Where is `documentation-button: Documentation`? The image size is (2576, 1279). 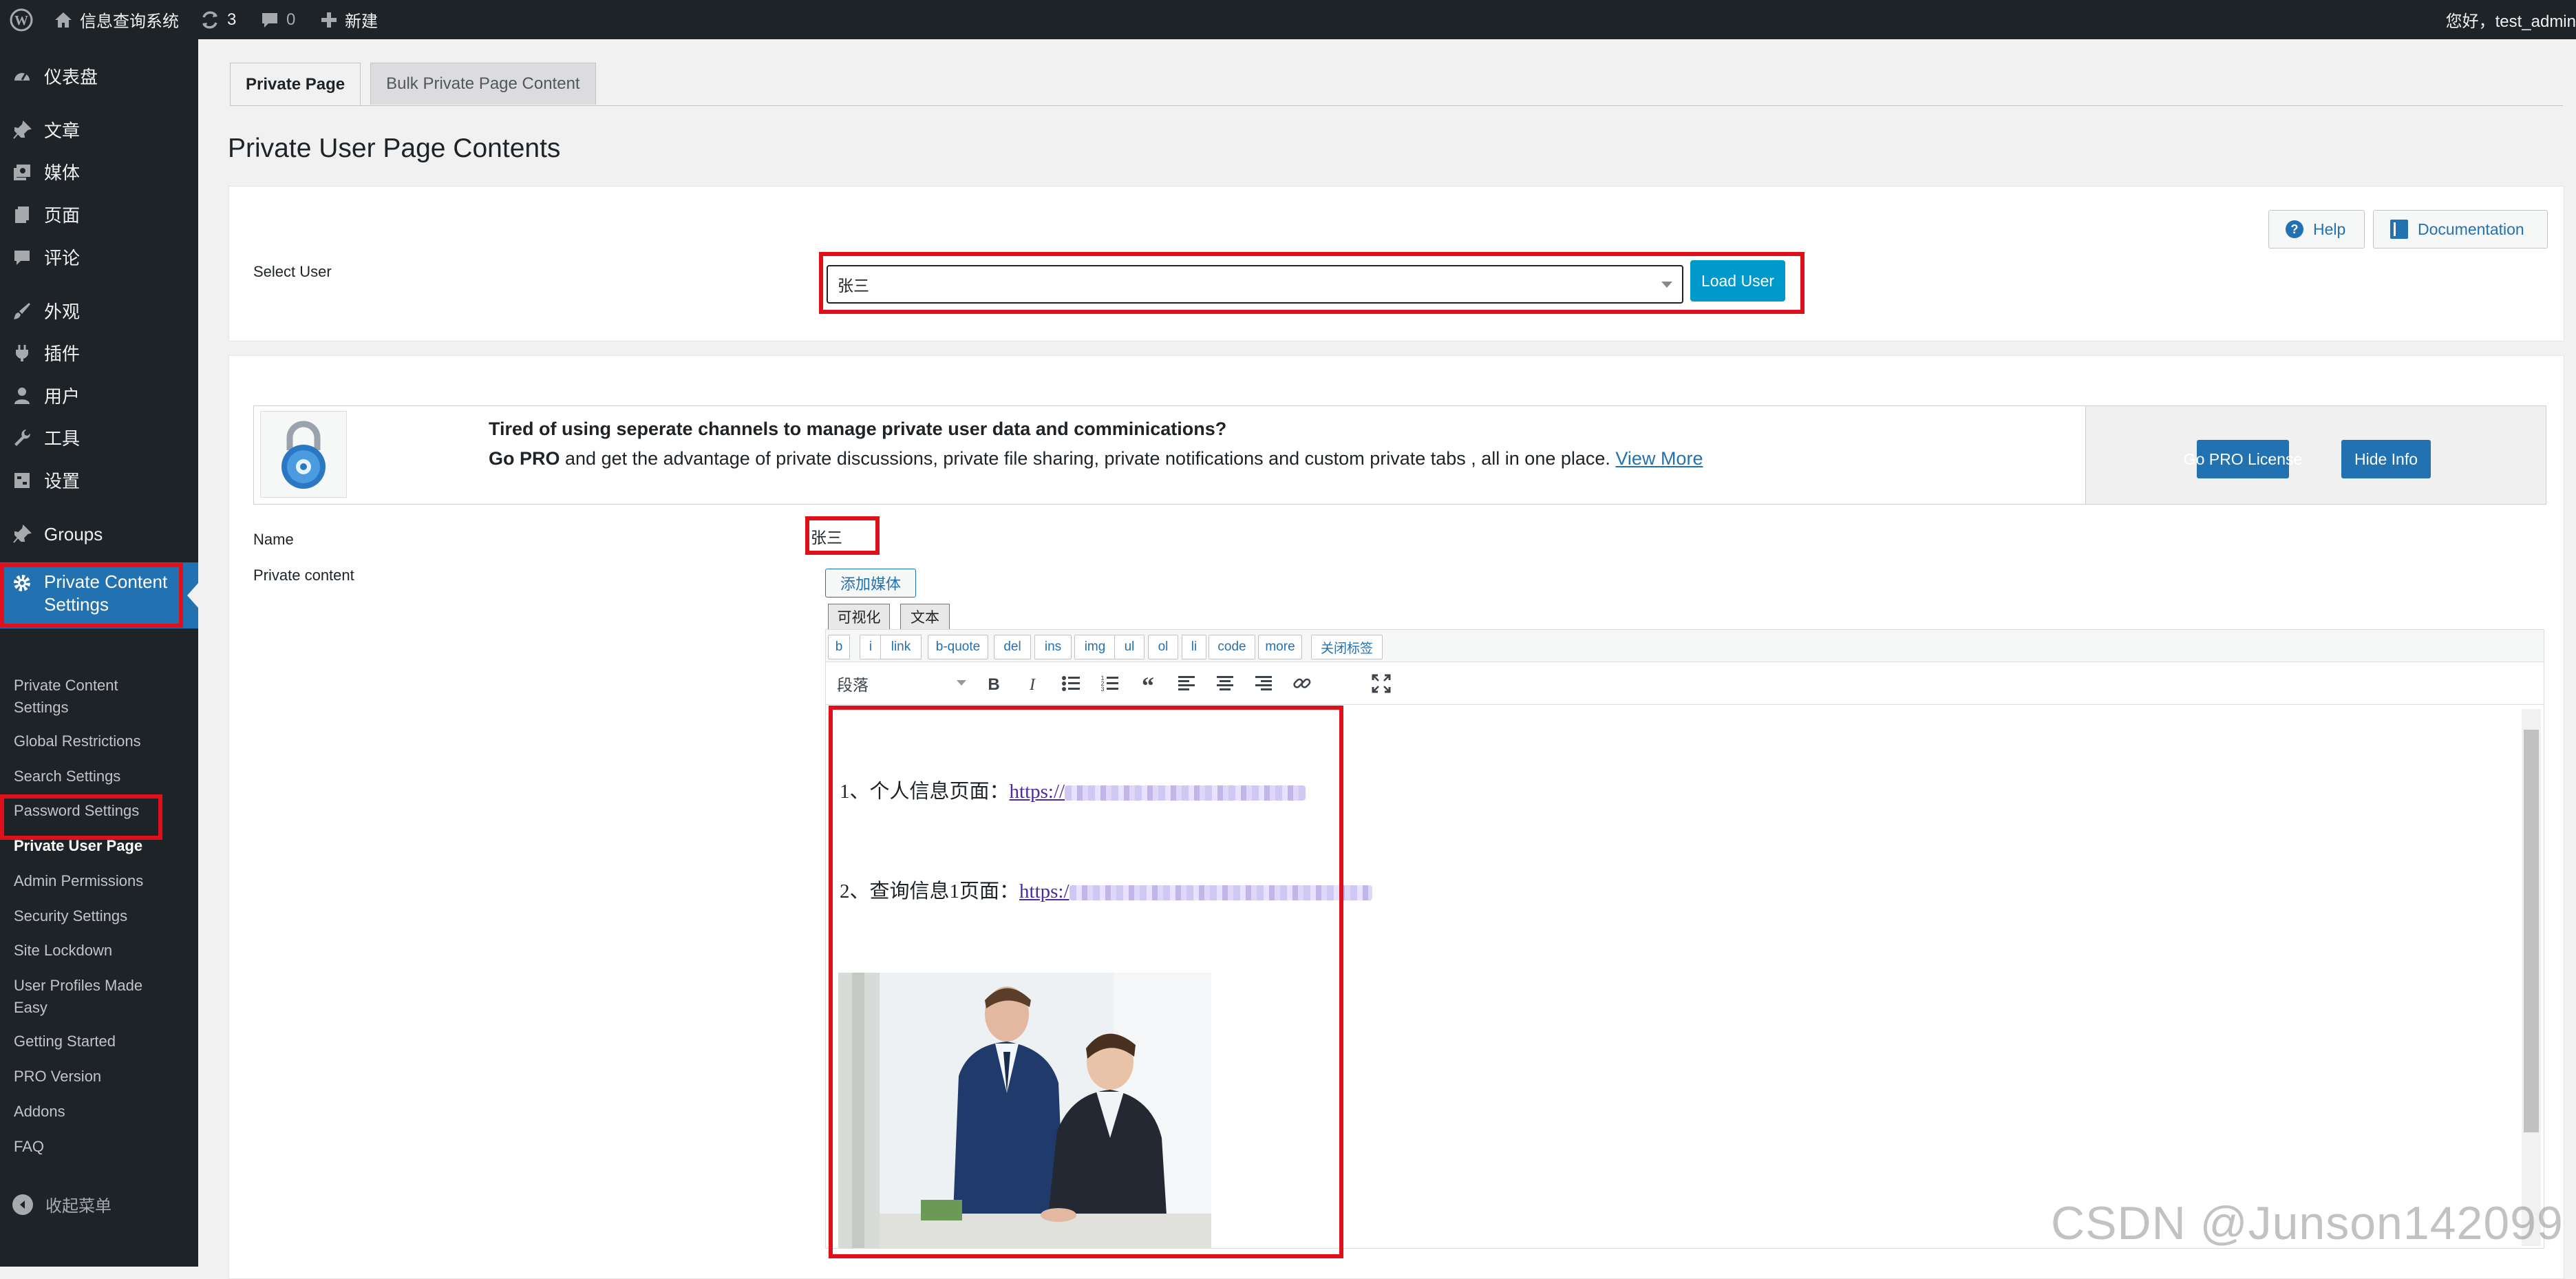
documentation-button: Documentation is located at coordinates (2460, 230).